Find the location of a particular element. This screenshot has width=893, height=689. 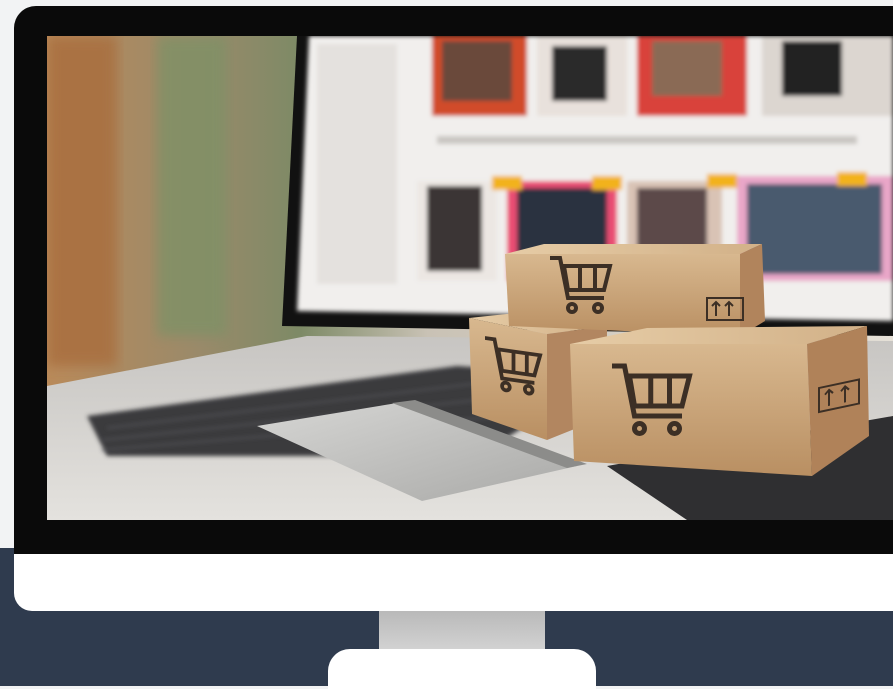

monitor-chin is located at coordinates (453, 582).